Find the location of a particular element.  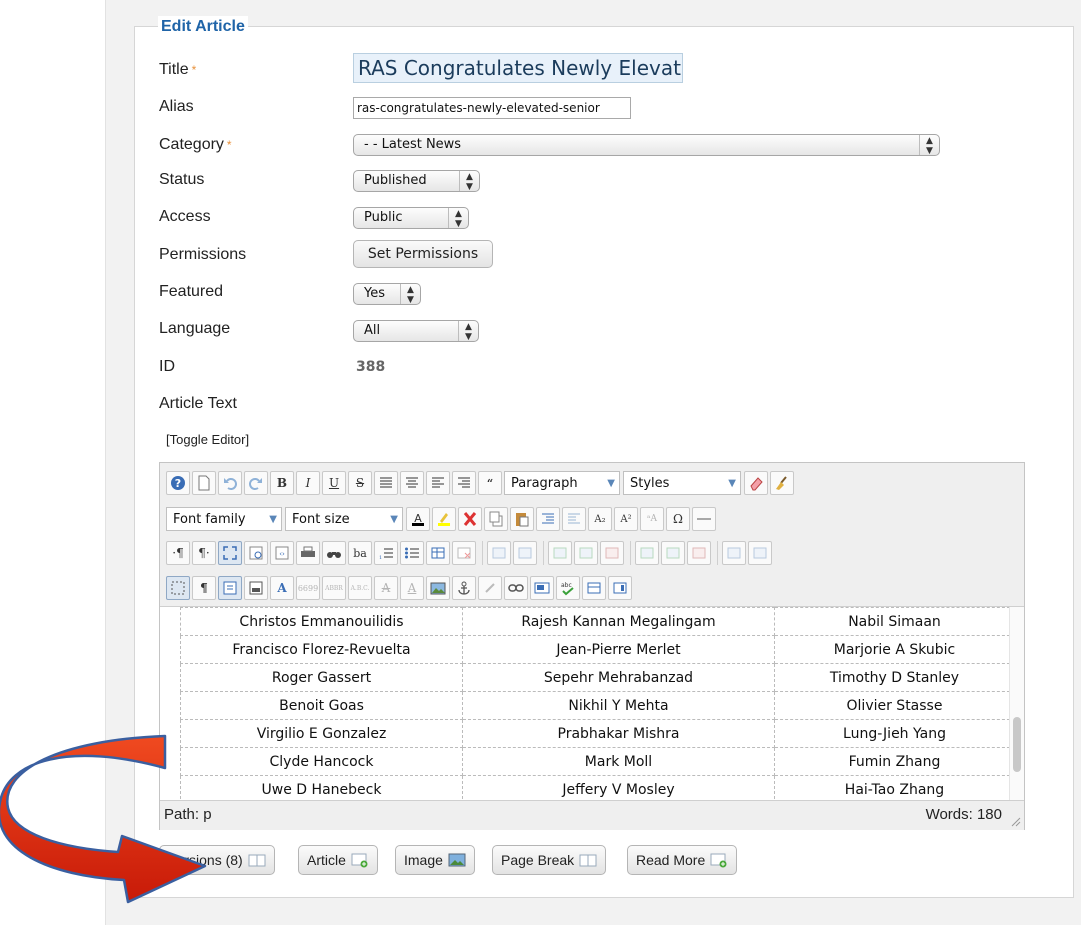

rtl-direction-icon: ¶· is located at coordinates (204, 553).